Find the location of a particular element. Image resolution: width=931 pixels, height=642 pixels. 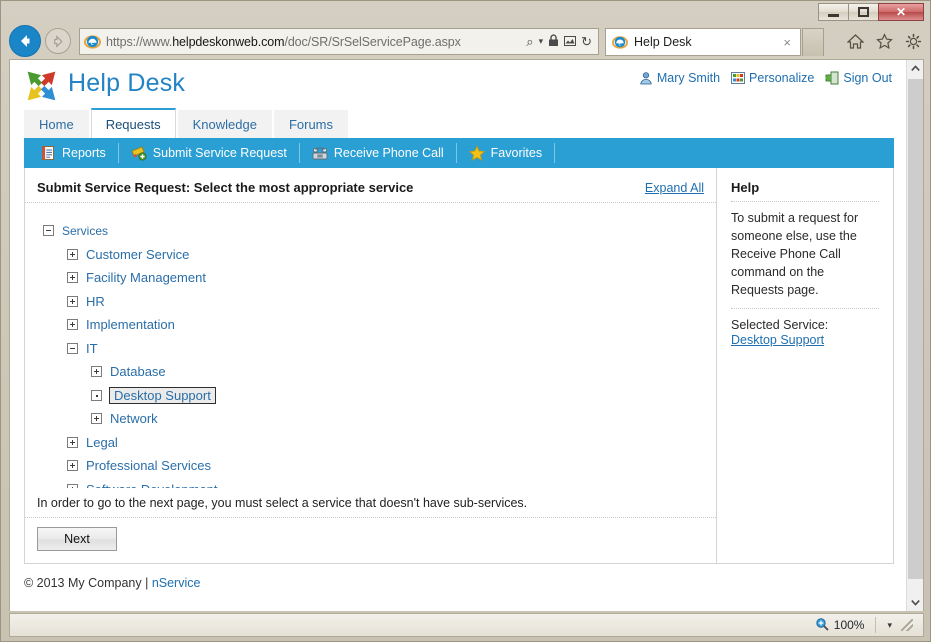

tools-gear-icon is located at coordinates (913, 43).